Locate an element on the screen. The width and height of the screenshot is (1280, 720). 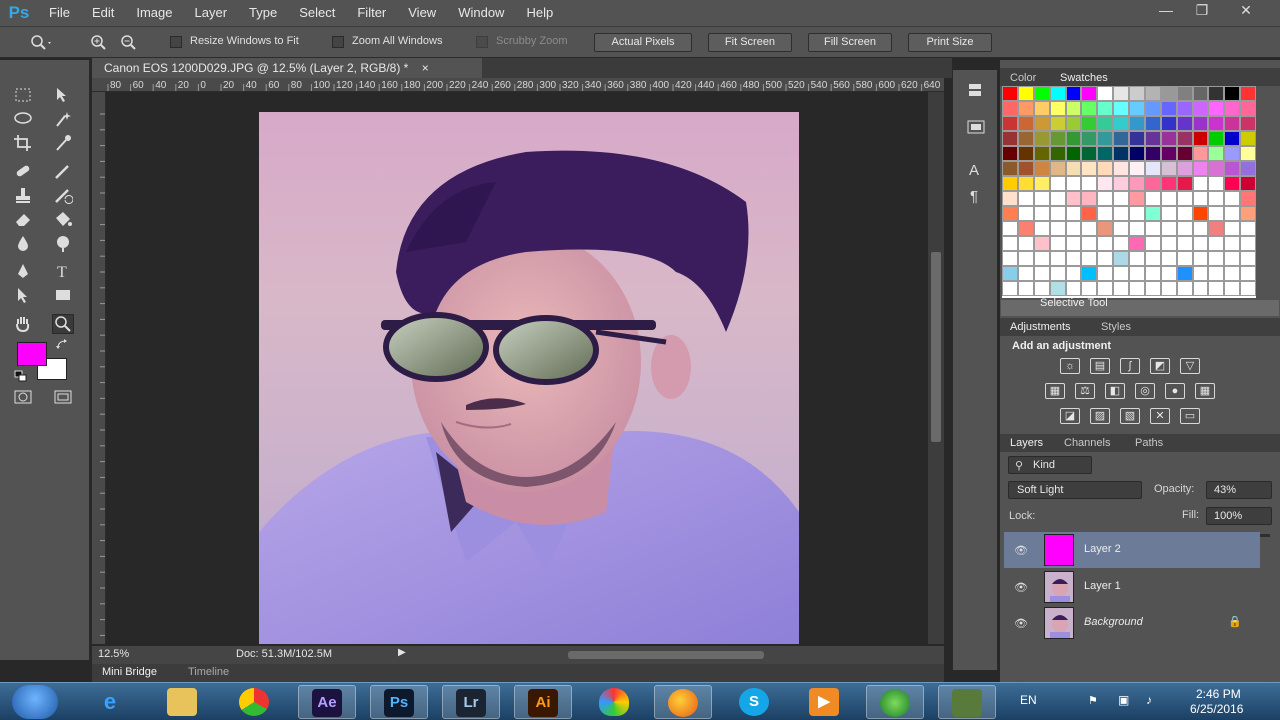
channel-mixer-icon: ● is located at coordinates (1175, 391).